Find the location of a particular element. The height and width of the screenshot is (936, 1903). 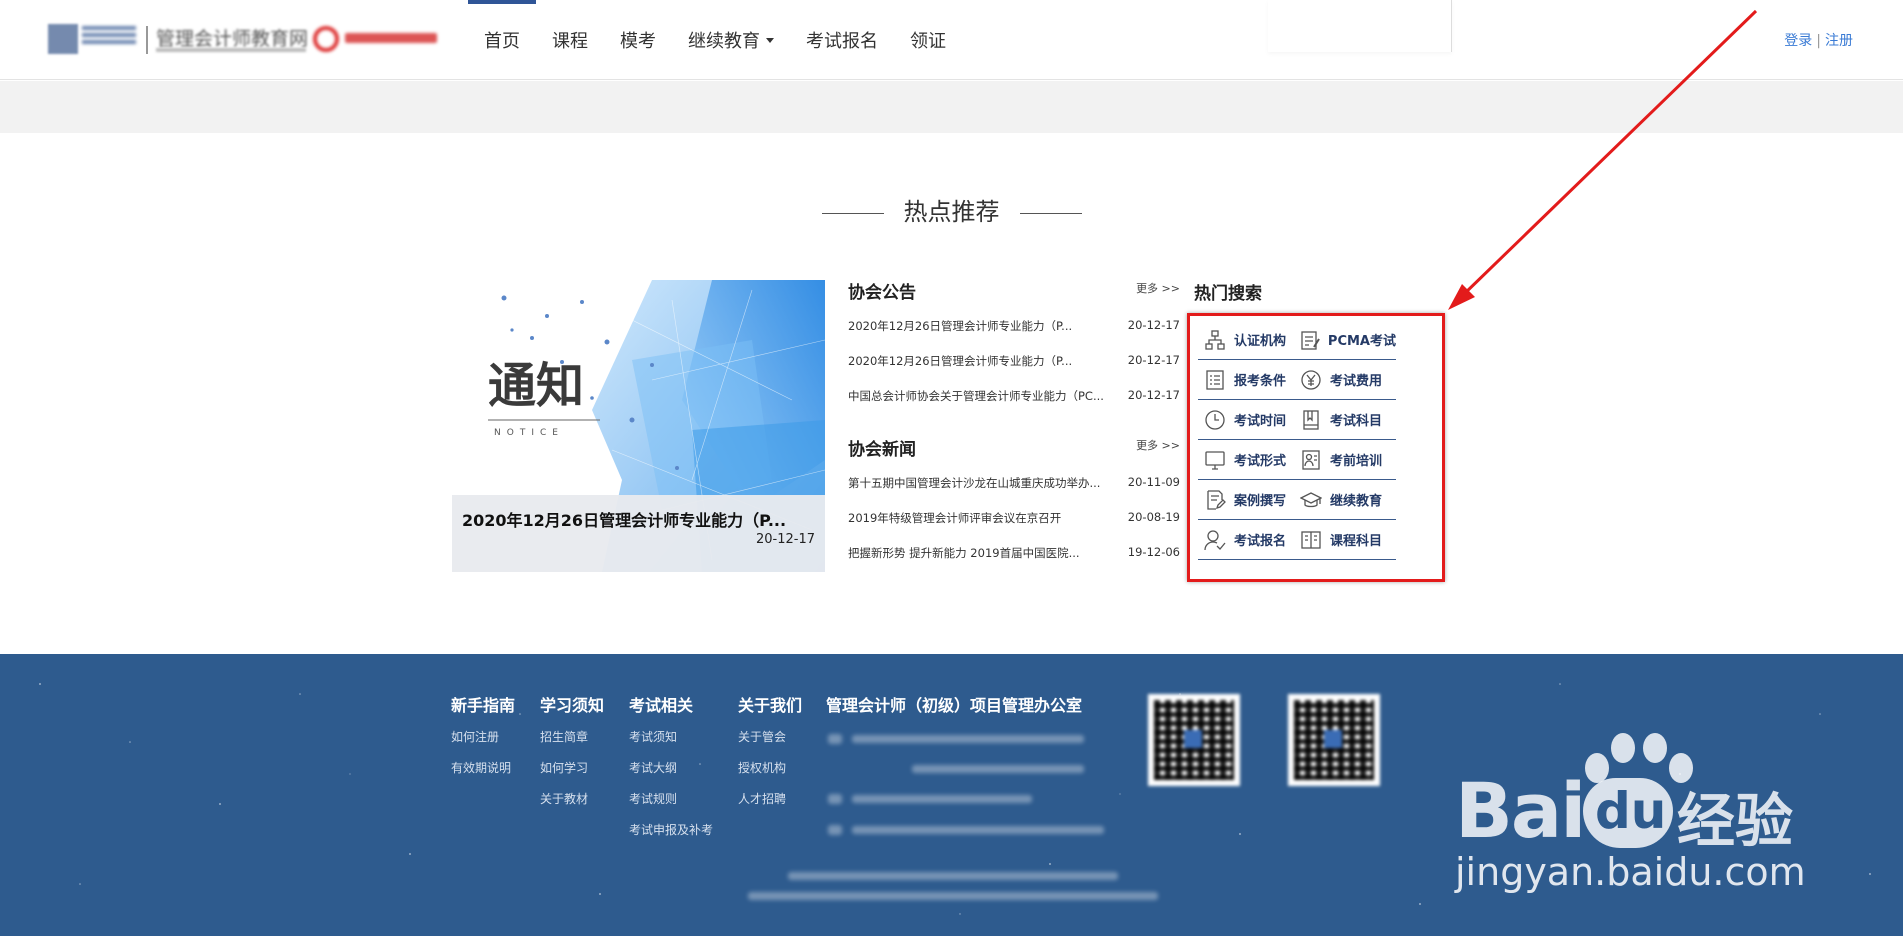

write-icon is located at coordinates (1215, 500).